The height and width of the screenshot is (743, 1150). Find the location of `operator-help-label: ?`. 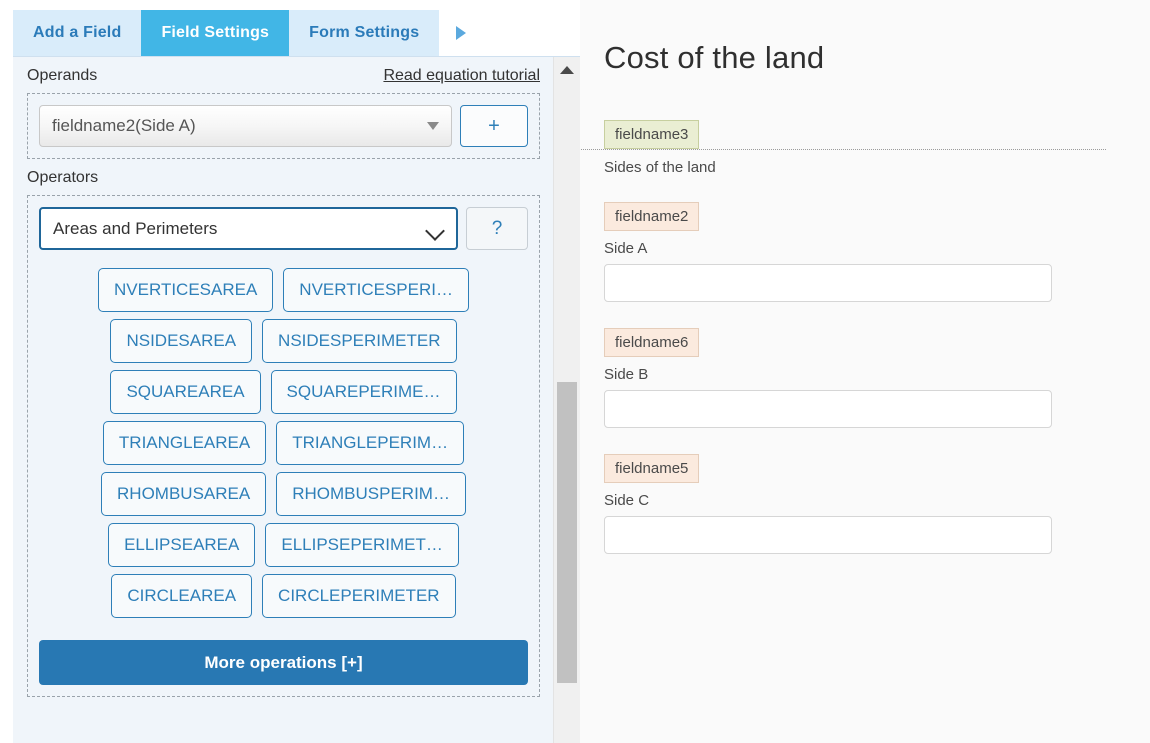

operator-help-label: ? is located at coordinates (497, 228).